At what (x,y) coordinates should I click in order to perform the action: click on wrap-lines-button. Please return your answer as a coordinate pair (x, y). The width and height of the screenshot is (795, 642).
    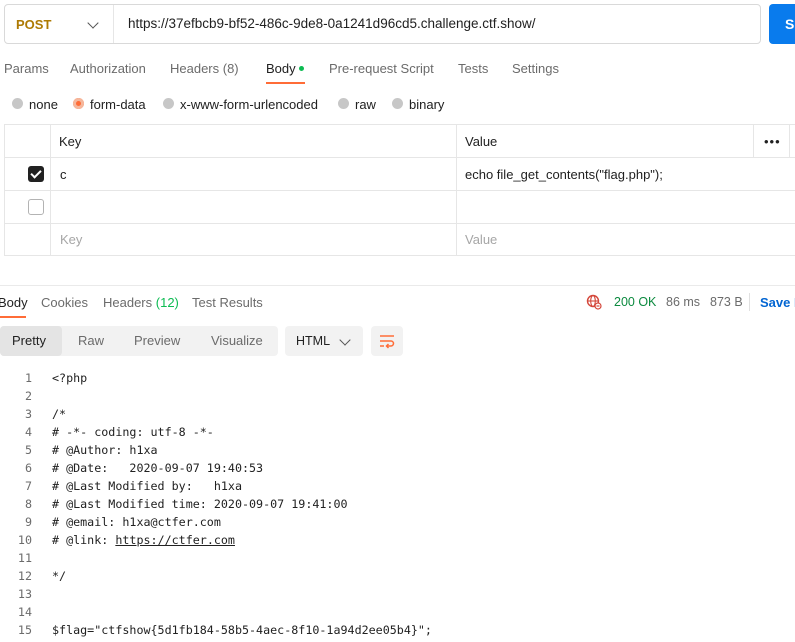
    Looking at the image, I should click on (387, 341).